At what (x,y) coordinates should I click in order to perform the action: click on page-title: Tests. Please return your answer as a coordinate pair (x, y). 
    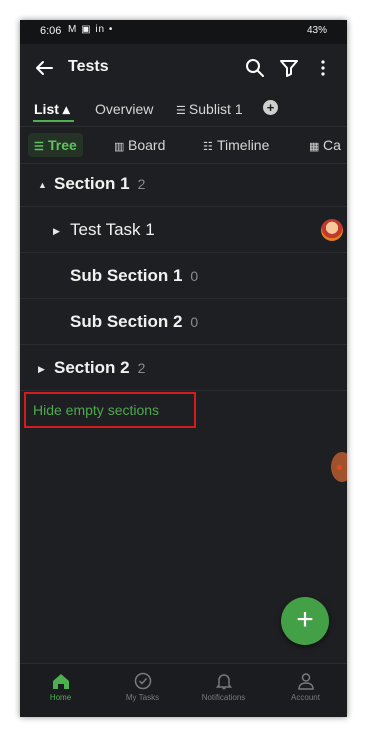
    Looking at the image, I should click on (88, 66).